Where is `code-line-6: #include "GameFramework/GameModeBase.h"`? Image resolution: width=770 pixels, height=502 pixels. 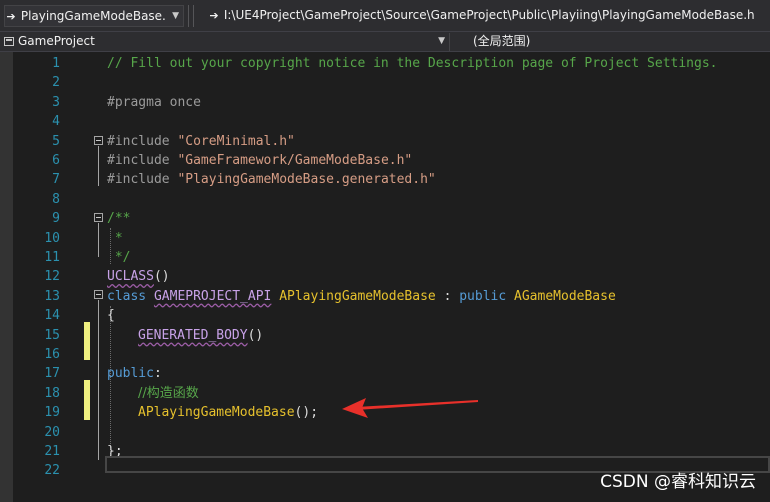 code-line-6: #include "GameFramework/GameModeBase.h" is located at coordinates (260, 160).